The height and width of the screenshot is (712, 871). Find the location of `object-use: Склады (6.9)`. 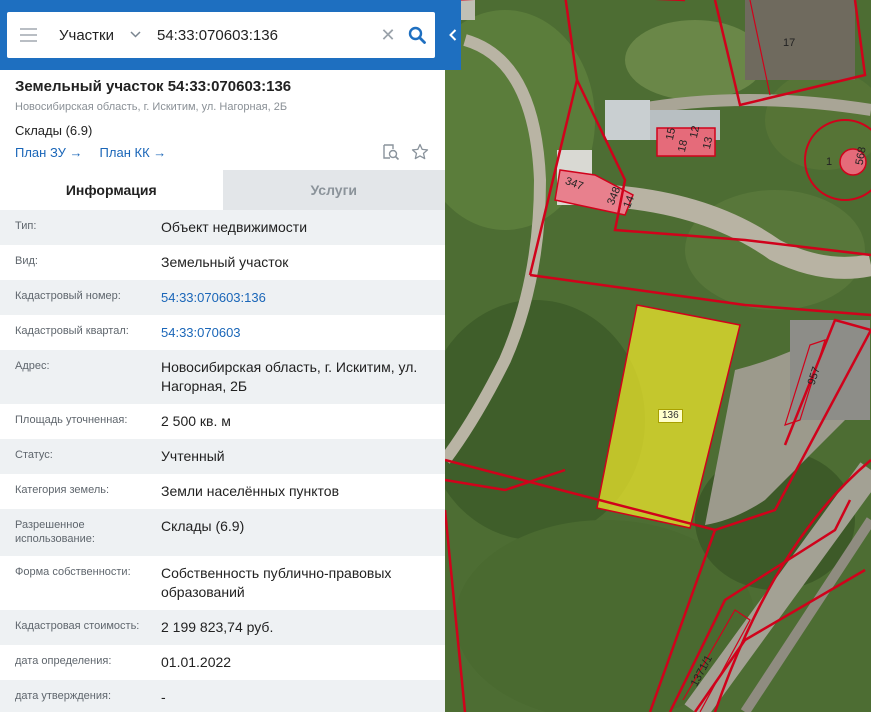

object-use: Склады (6.9) is located at coordinates (54, 130).